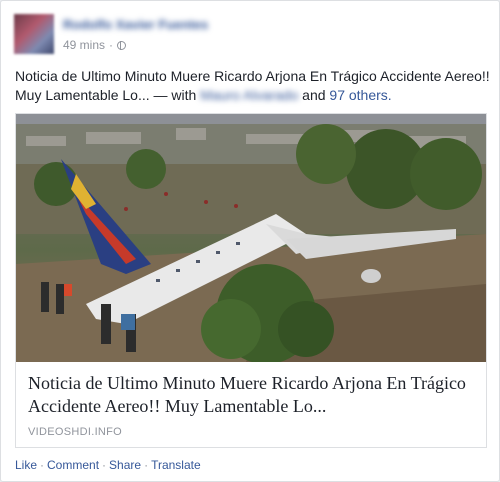 The image size is (500, 482). Describe the element at coordinates (108, 465) in the screenshot. I see `action-bar: Like · Comment · Share · Translate` at that location.